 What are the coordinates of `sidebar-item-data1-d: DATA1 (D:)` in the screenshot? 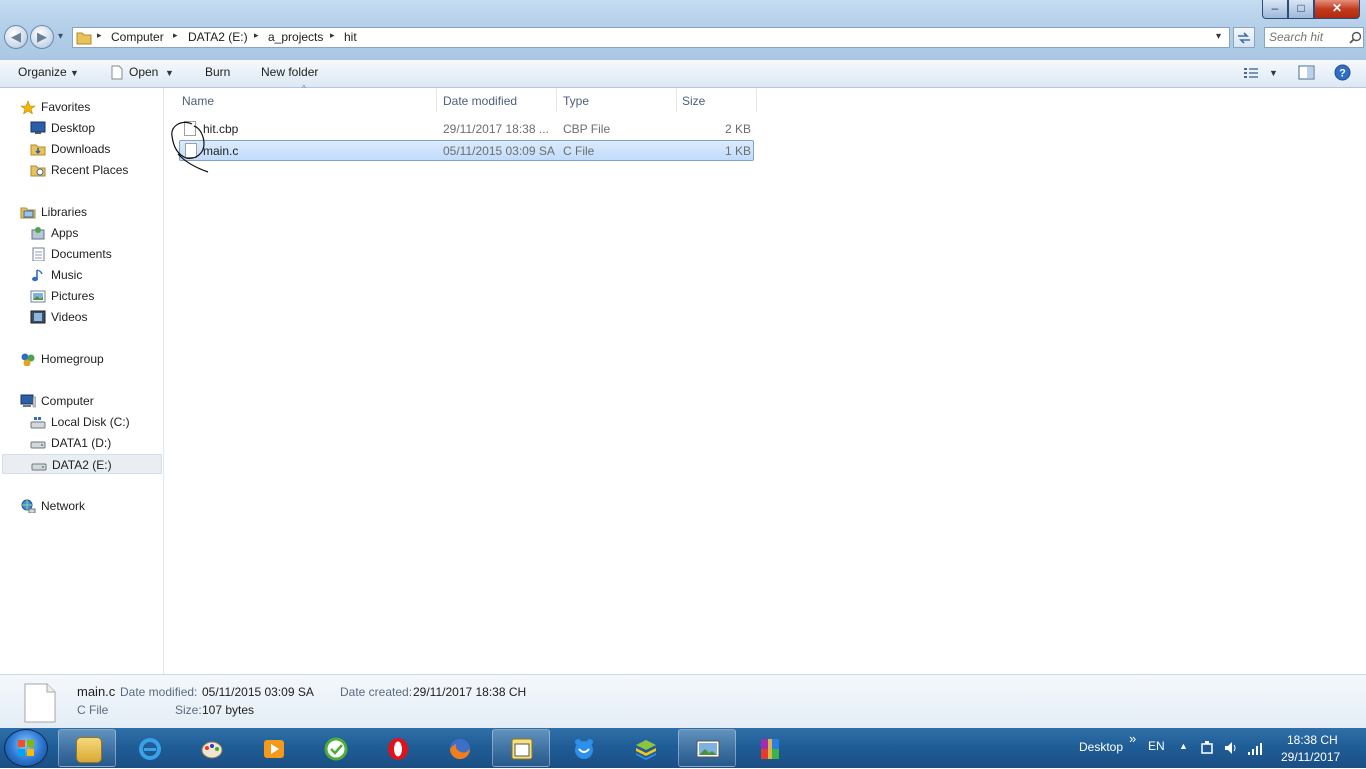 It's located at (81, 443).